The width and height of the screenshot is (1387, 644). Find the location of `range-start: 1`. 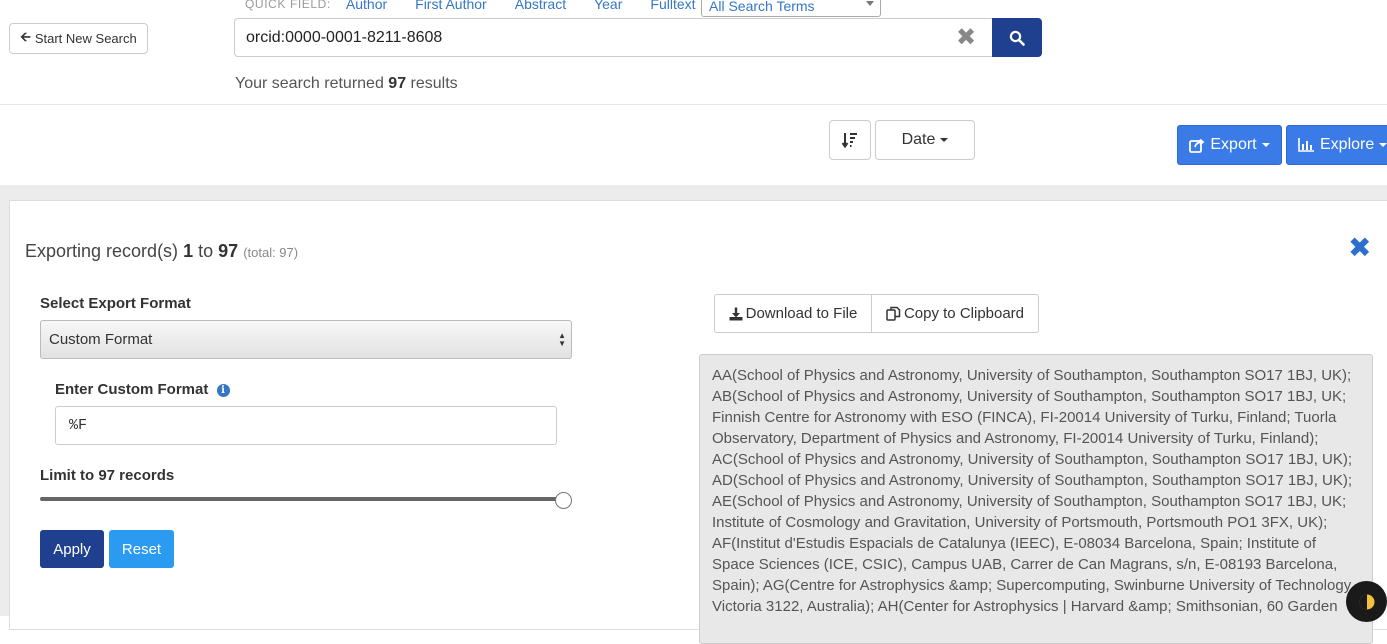

range-start: 1 is located at coordinates (188, 251).